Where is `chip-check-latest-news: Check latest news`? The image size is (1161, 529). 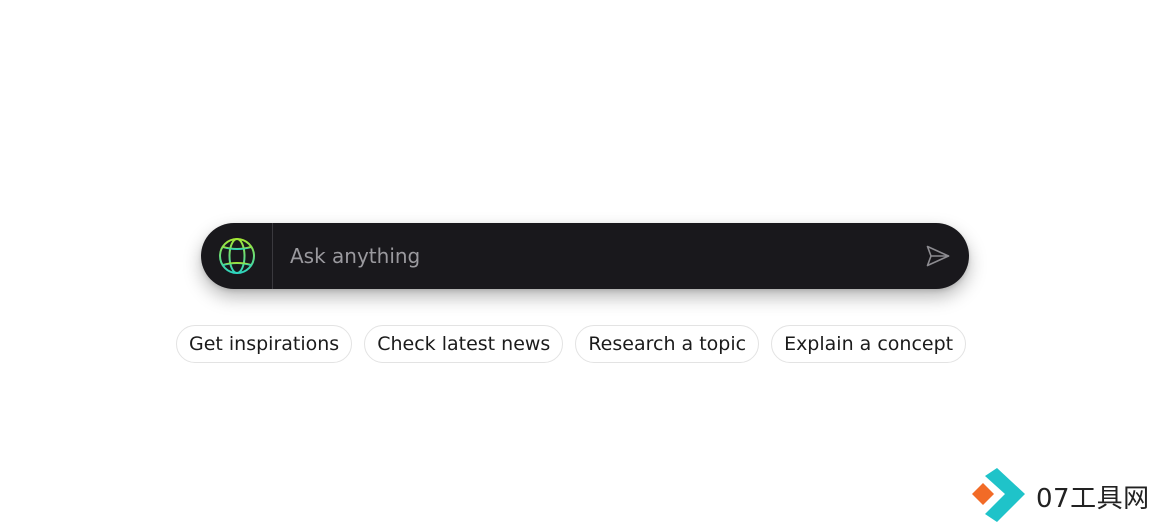
chip-check-latest-news: Check latest news is located at coordinates (464, 344).